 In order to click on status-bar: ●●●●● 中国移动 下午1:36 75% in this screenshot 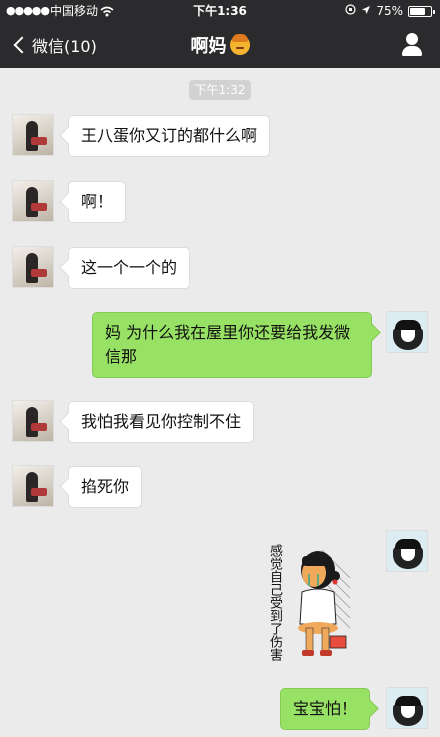, I will do `click(220, 11)`.